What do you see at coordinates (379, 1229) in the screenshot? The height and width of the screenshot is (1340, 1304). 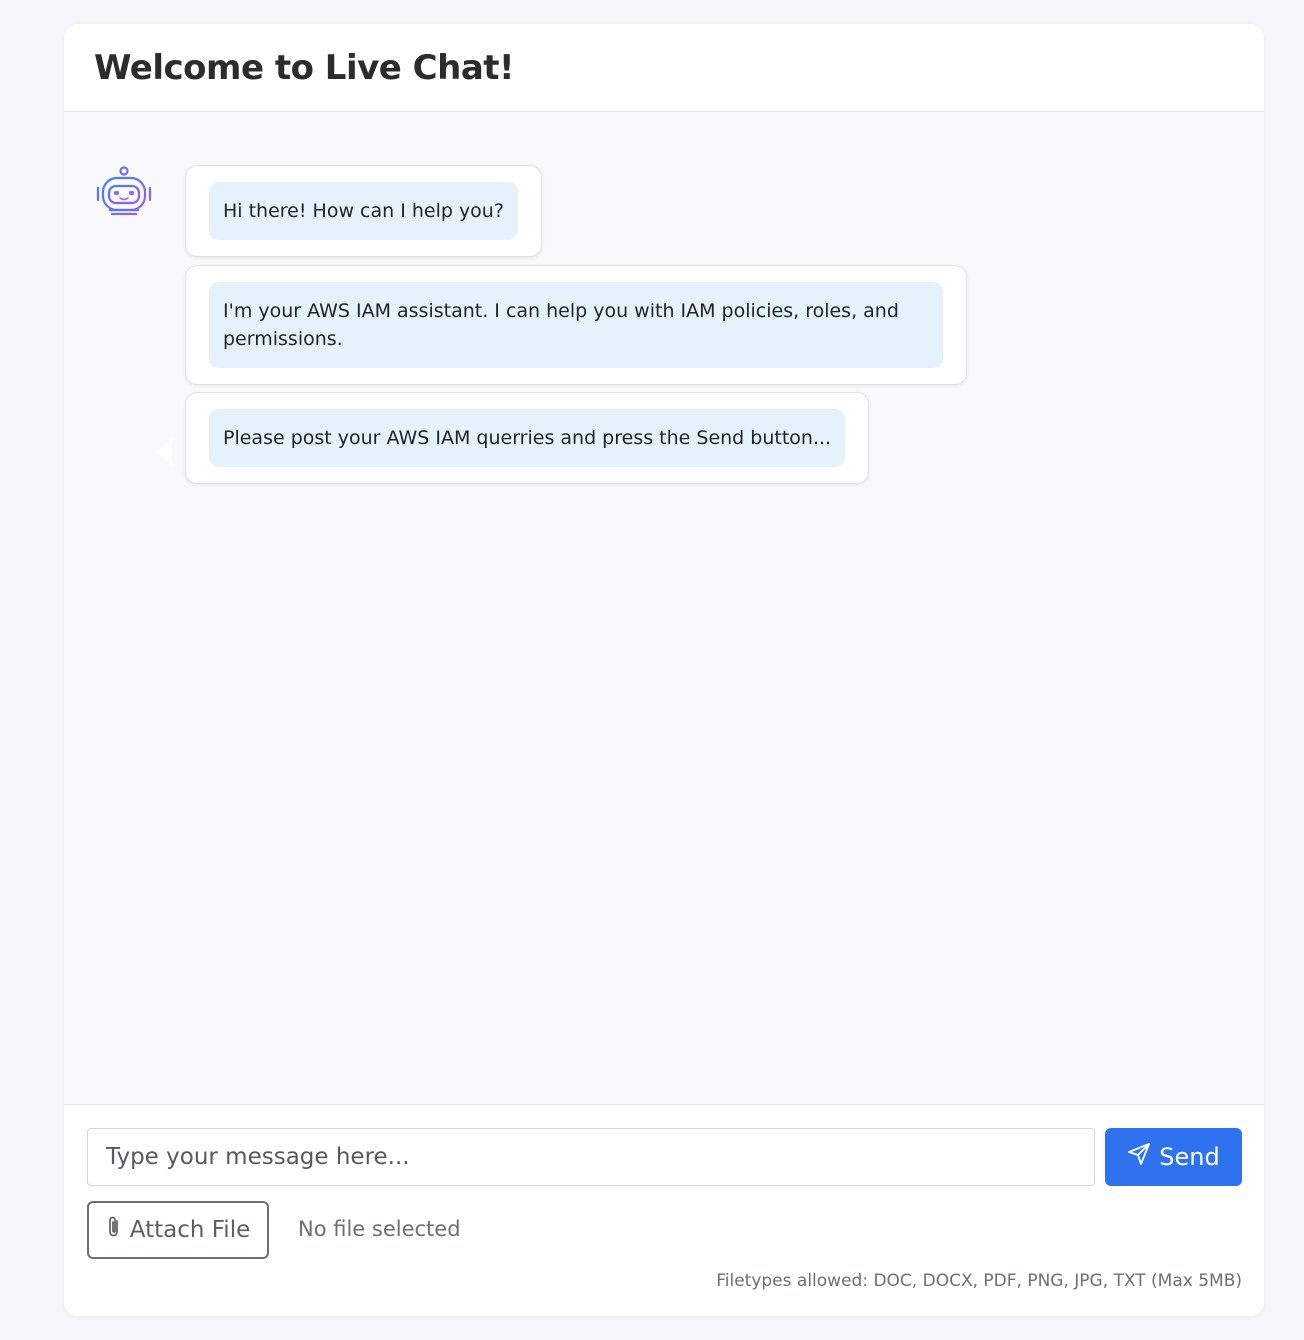 I see `file-status: No file selected` at bounding box center [379, 1229].